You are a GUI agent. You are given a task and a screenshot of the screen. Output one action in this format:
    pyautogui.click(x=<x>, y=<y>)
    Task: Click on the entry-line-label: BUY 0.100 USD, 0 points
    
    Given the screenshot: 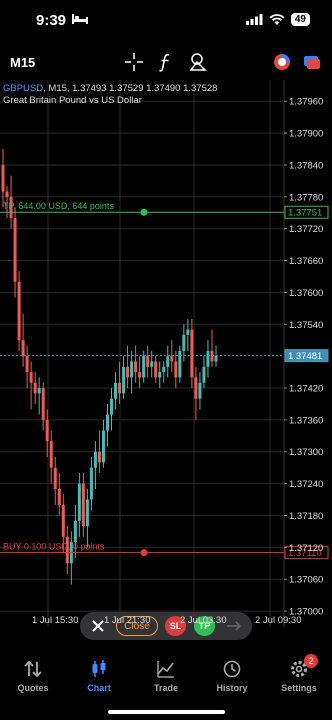 What is the action you would take?
    pyautogui.click(x=54, y=547)
    